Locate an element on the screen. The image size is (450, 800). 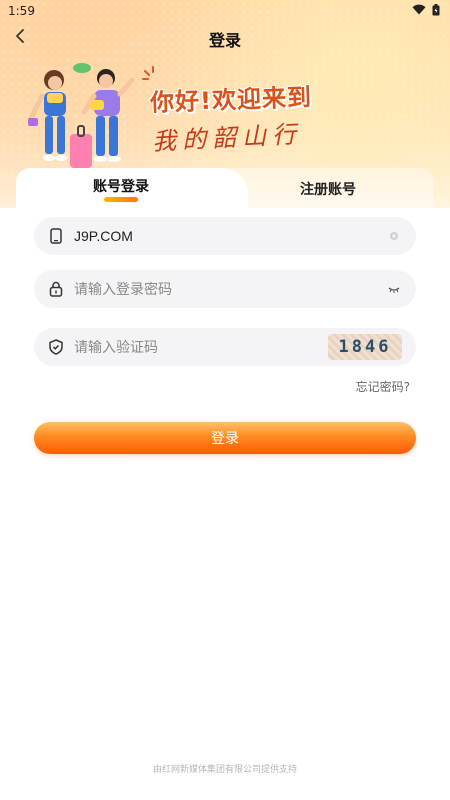
tab-active-indicator is located at coordinates (121, 199).